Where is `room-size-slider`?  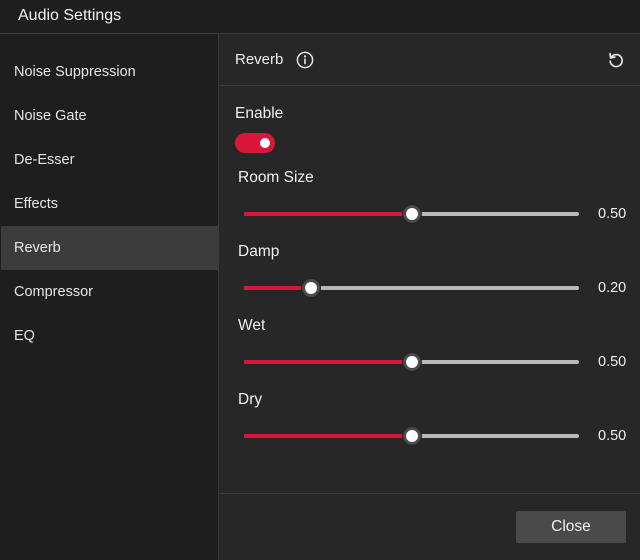
room-size-slider is located at coordinates (411, 214).